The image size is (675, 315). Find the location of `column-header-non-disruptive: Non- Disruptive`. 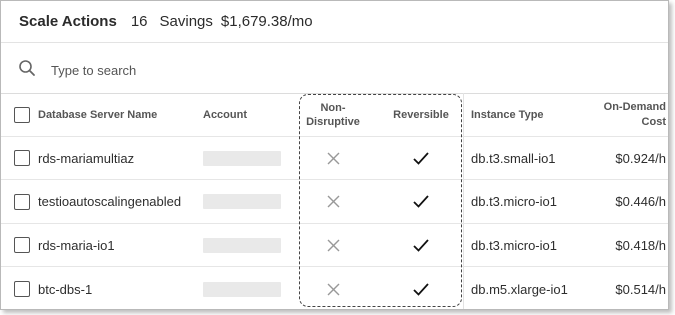

column-header-non-disruptive: Non- Disruptive is located at coordinates (333, 115).